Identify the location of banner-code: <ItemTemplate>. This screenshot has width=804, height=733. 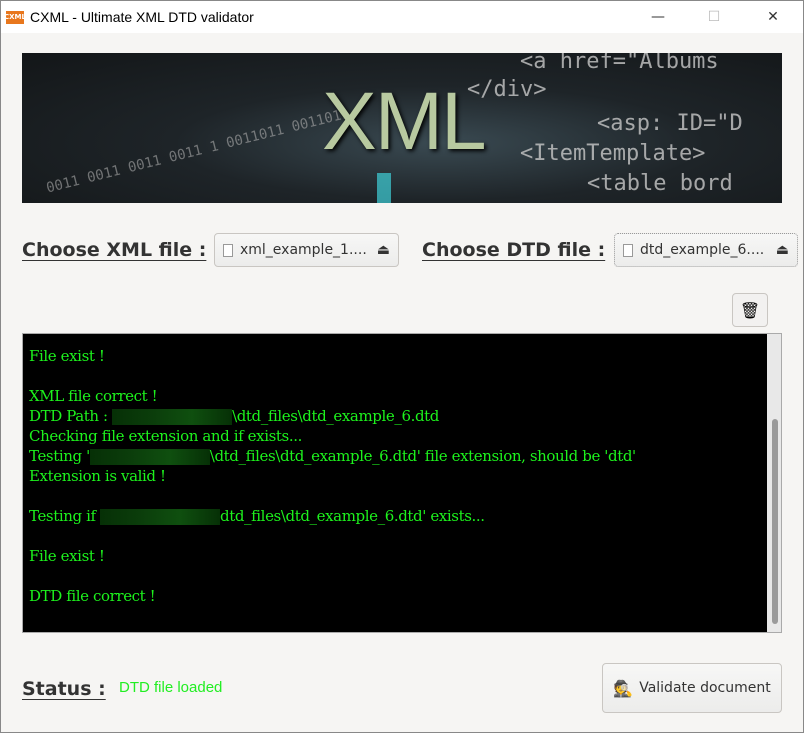
(613, 153).